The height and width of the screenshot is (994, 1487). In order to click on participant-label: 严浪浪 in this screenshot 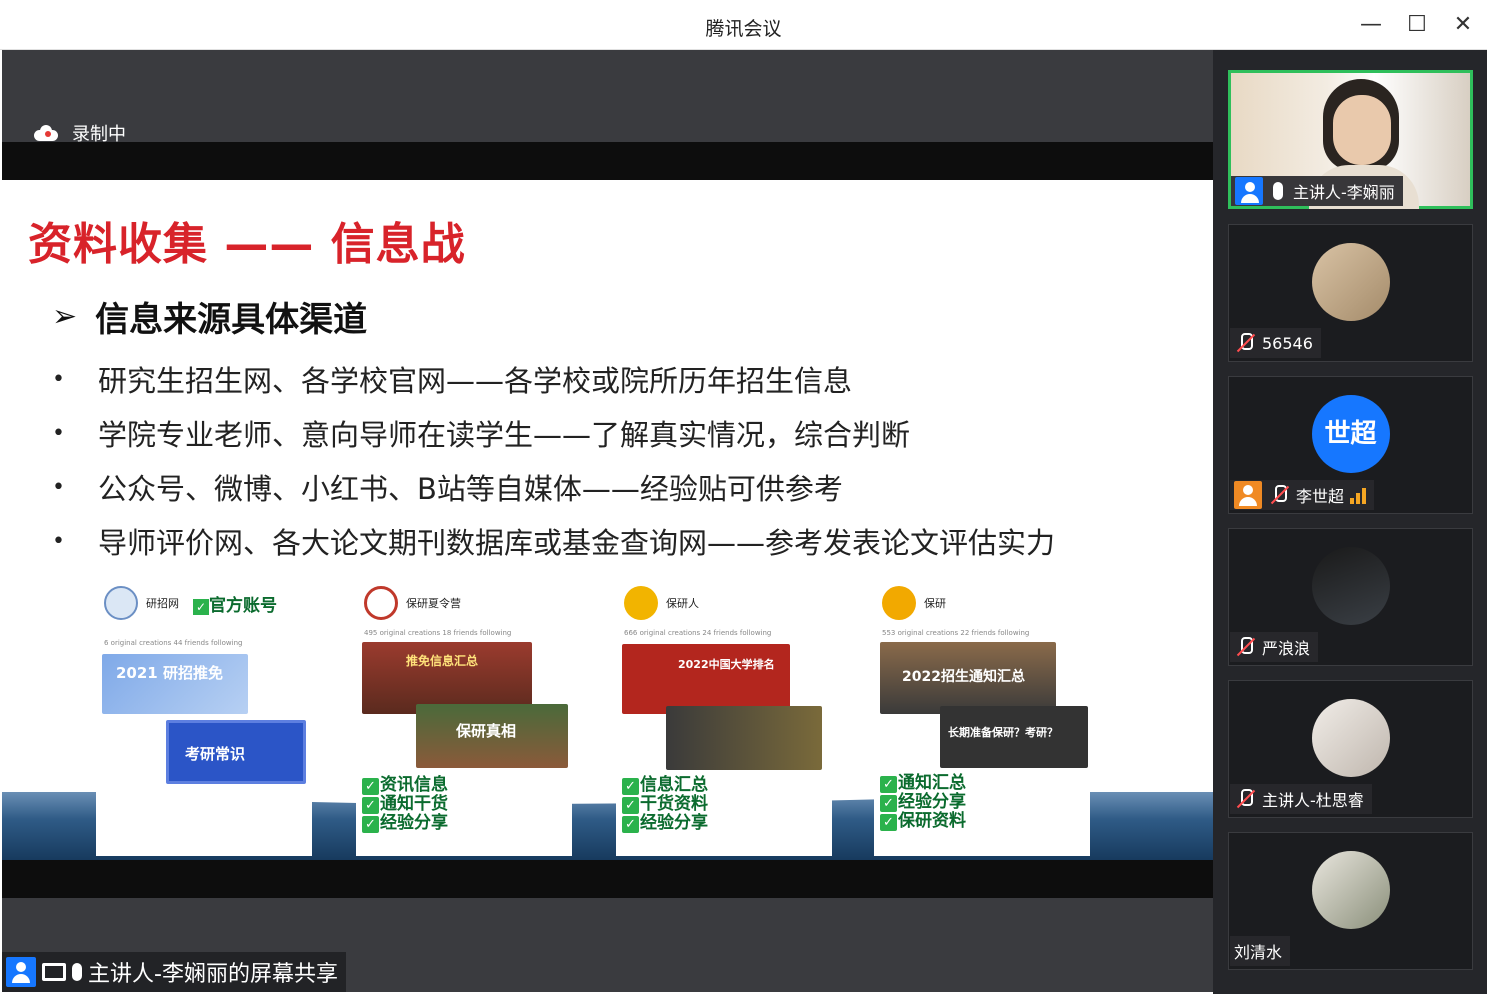, I will do `click(1274, 647)`.